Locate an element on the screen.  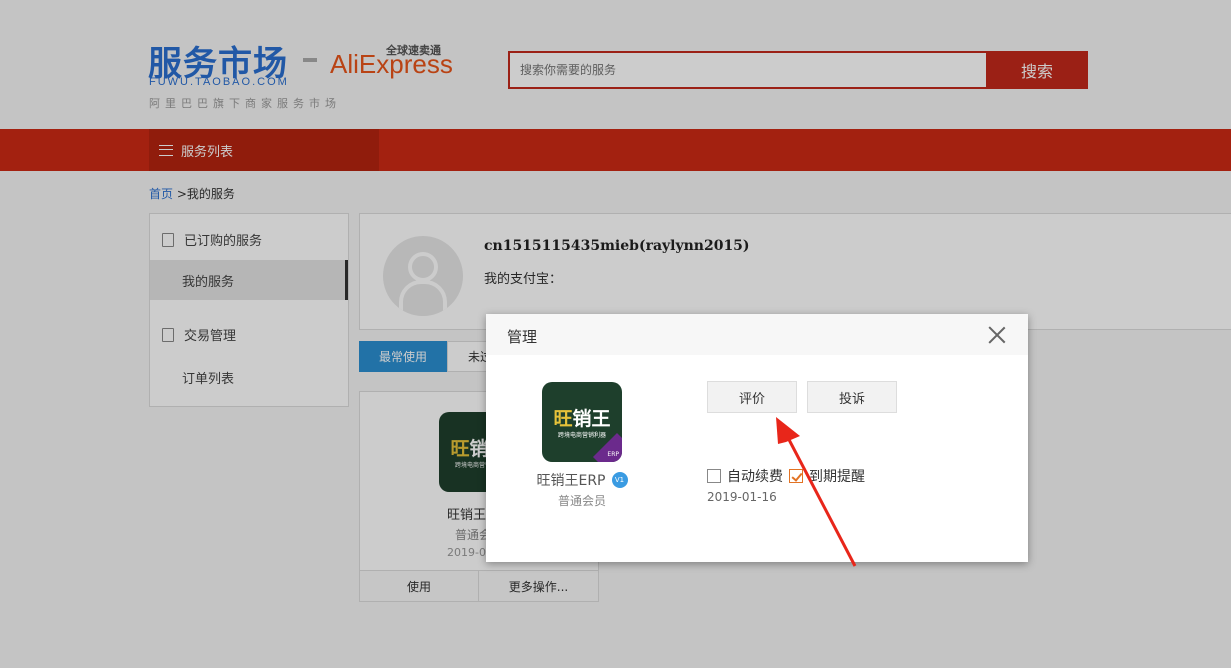
expire-date: 2019-01-16 is located at coordinates (742, 497).